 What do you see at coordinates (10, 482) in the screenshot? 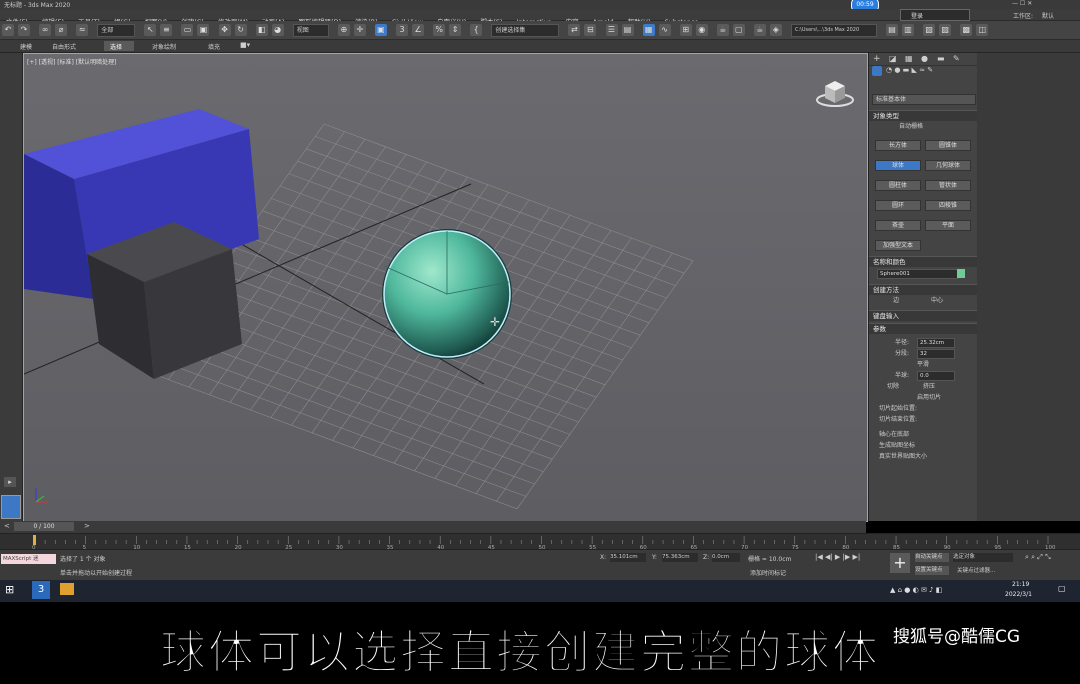
I see `layout-expand-icon: ▸` at bounding box center [10, 482].